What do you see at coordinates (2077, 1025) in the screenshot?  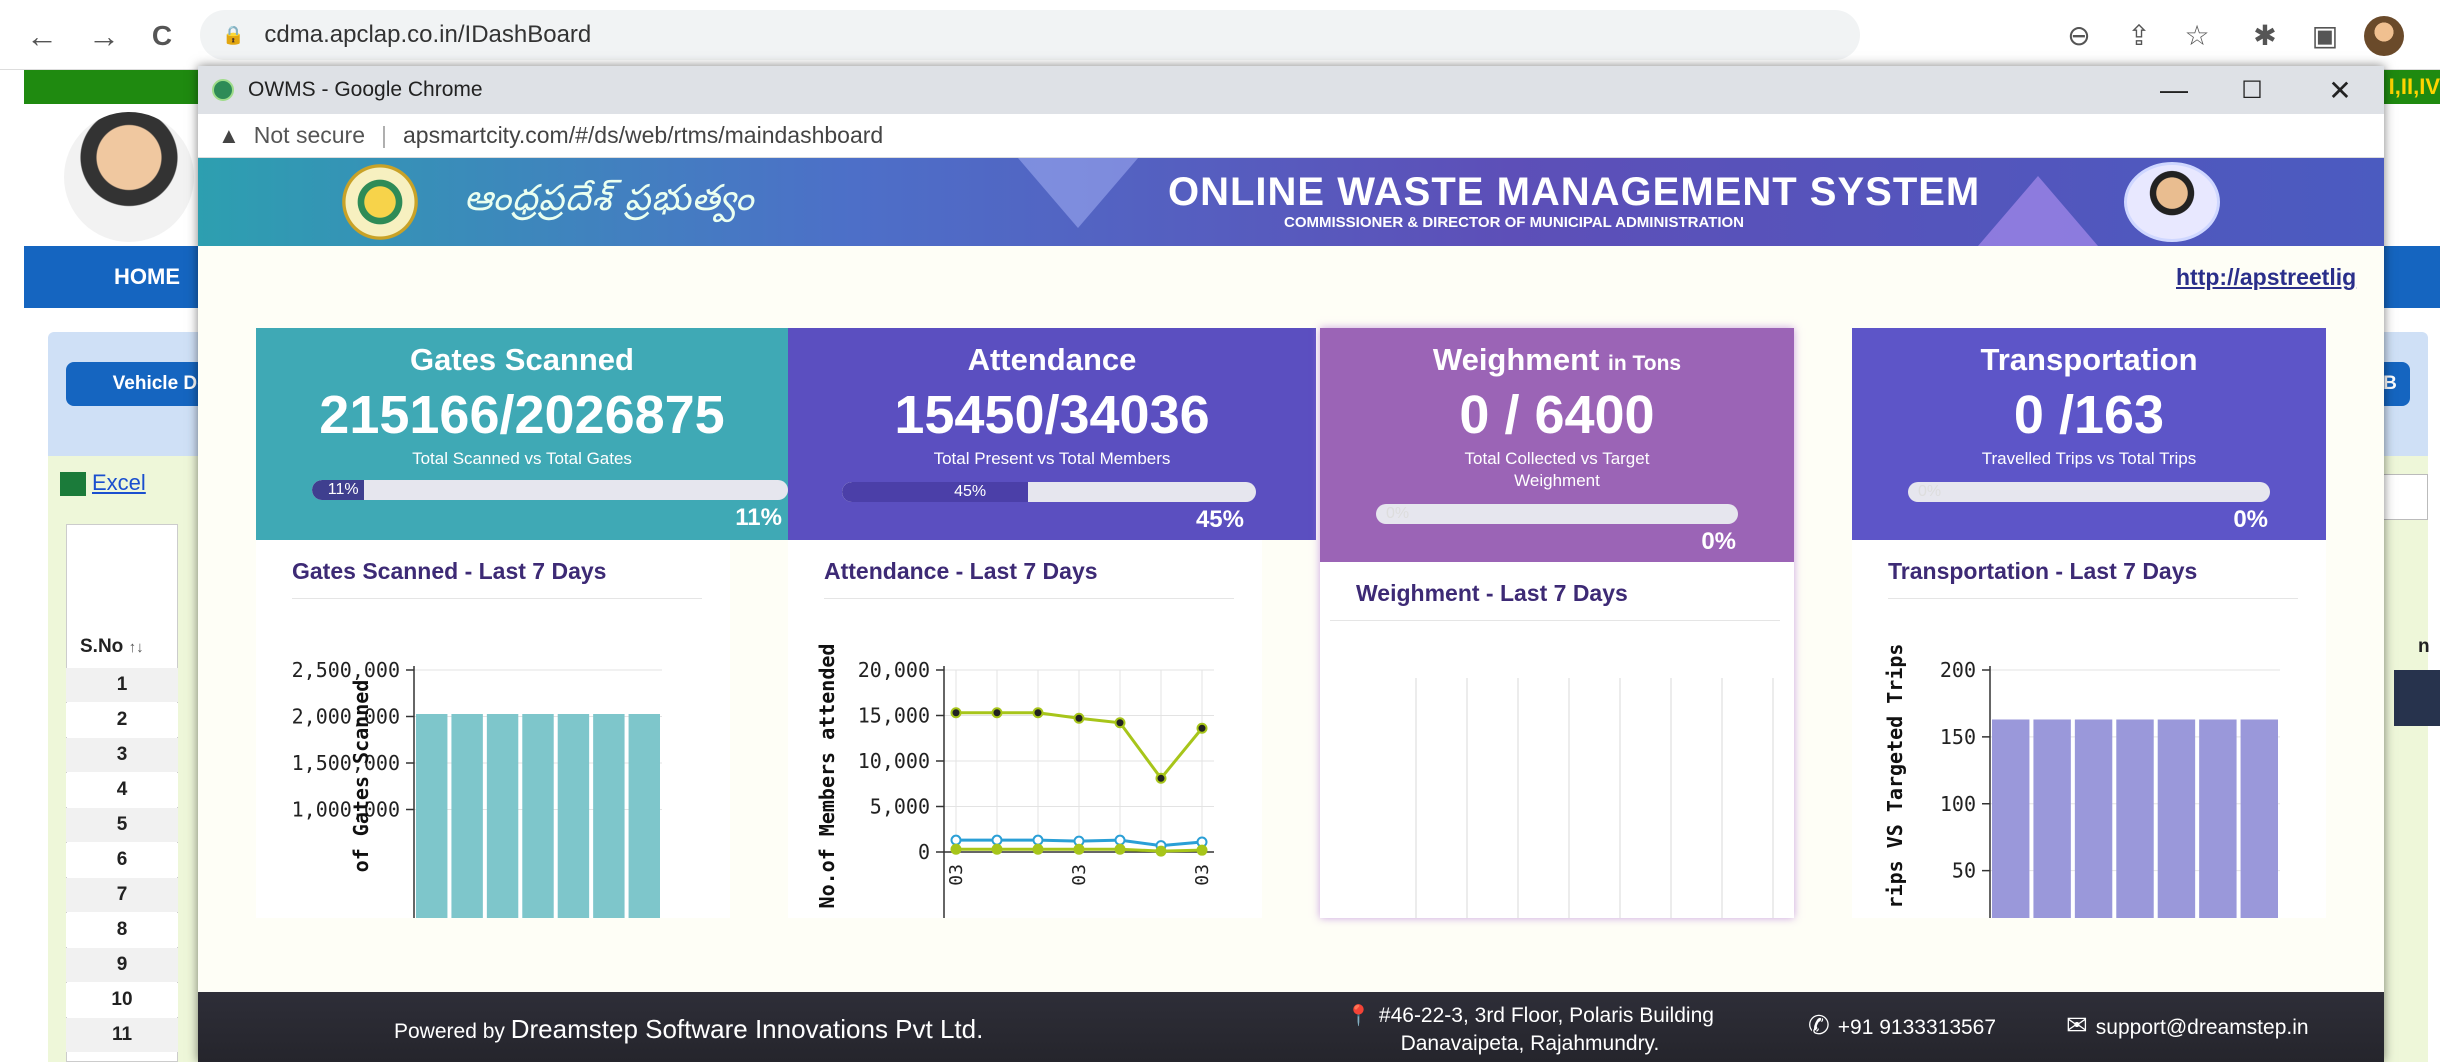 I see `mail-icon: ✉` at bounding box center [2077, 1025].